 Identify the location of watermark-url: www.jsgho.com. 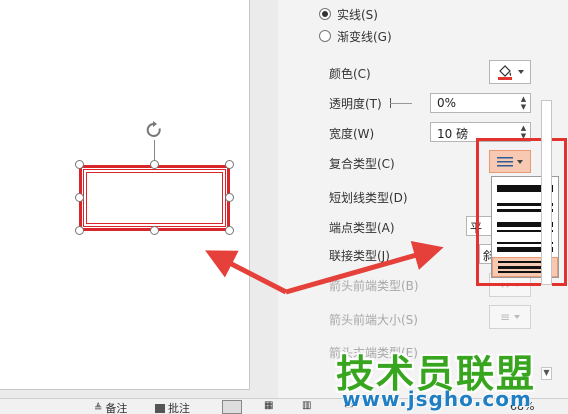
(437, 399).